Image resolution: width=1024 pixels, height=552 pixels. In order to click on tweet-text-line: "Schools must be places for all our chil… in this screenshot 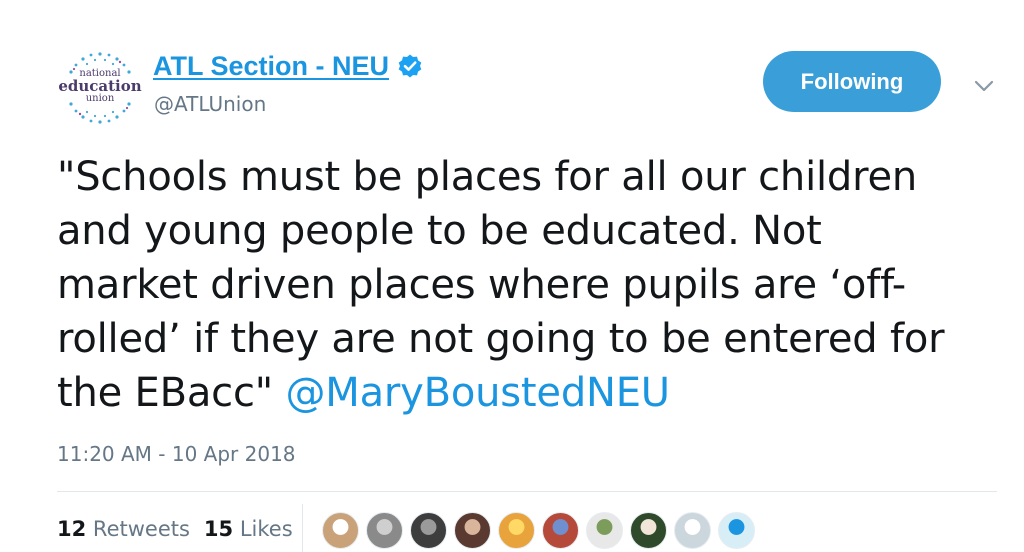, I will do `click(487, 177)`.